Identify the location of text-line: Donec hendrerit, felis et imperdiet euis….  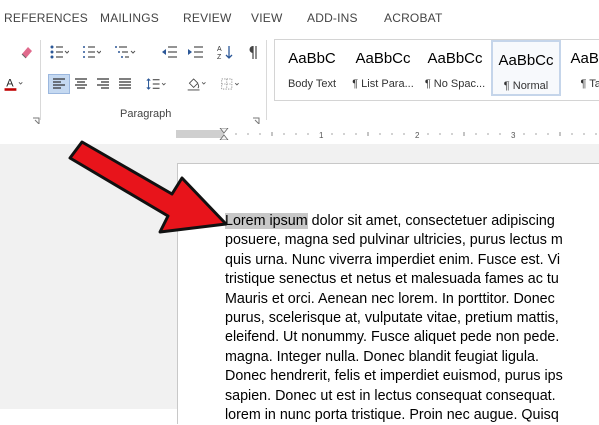
(394, 376).